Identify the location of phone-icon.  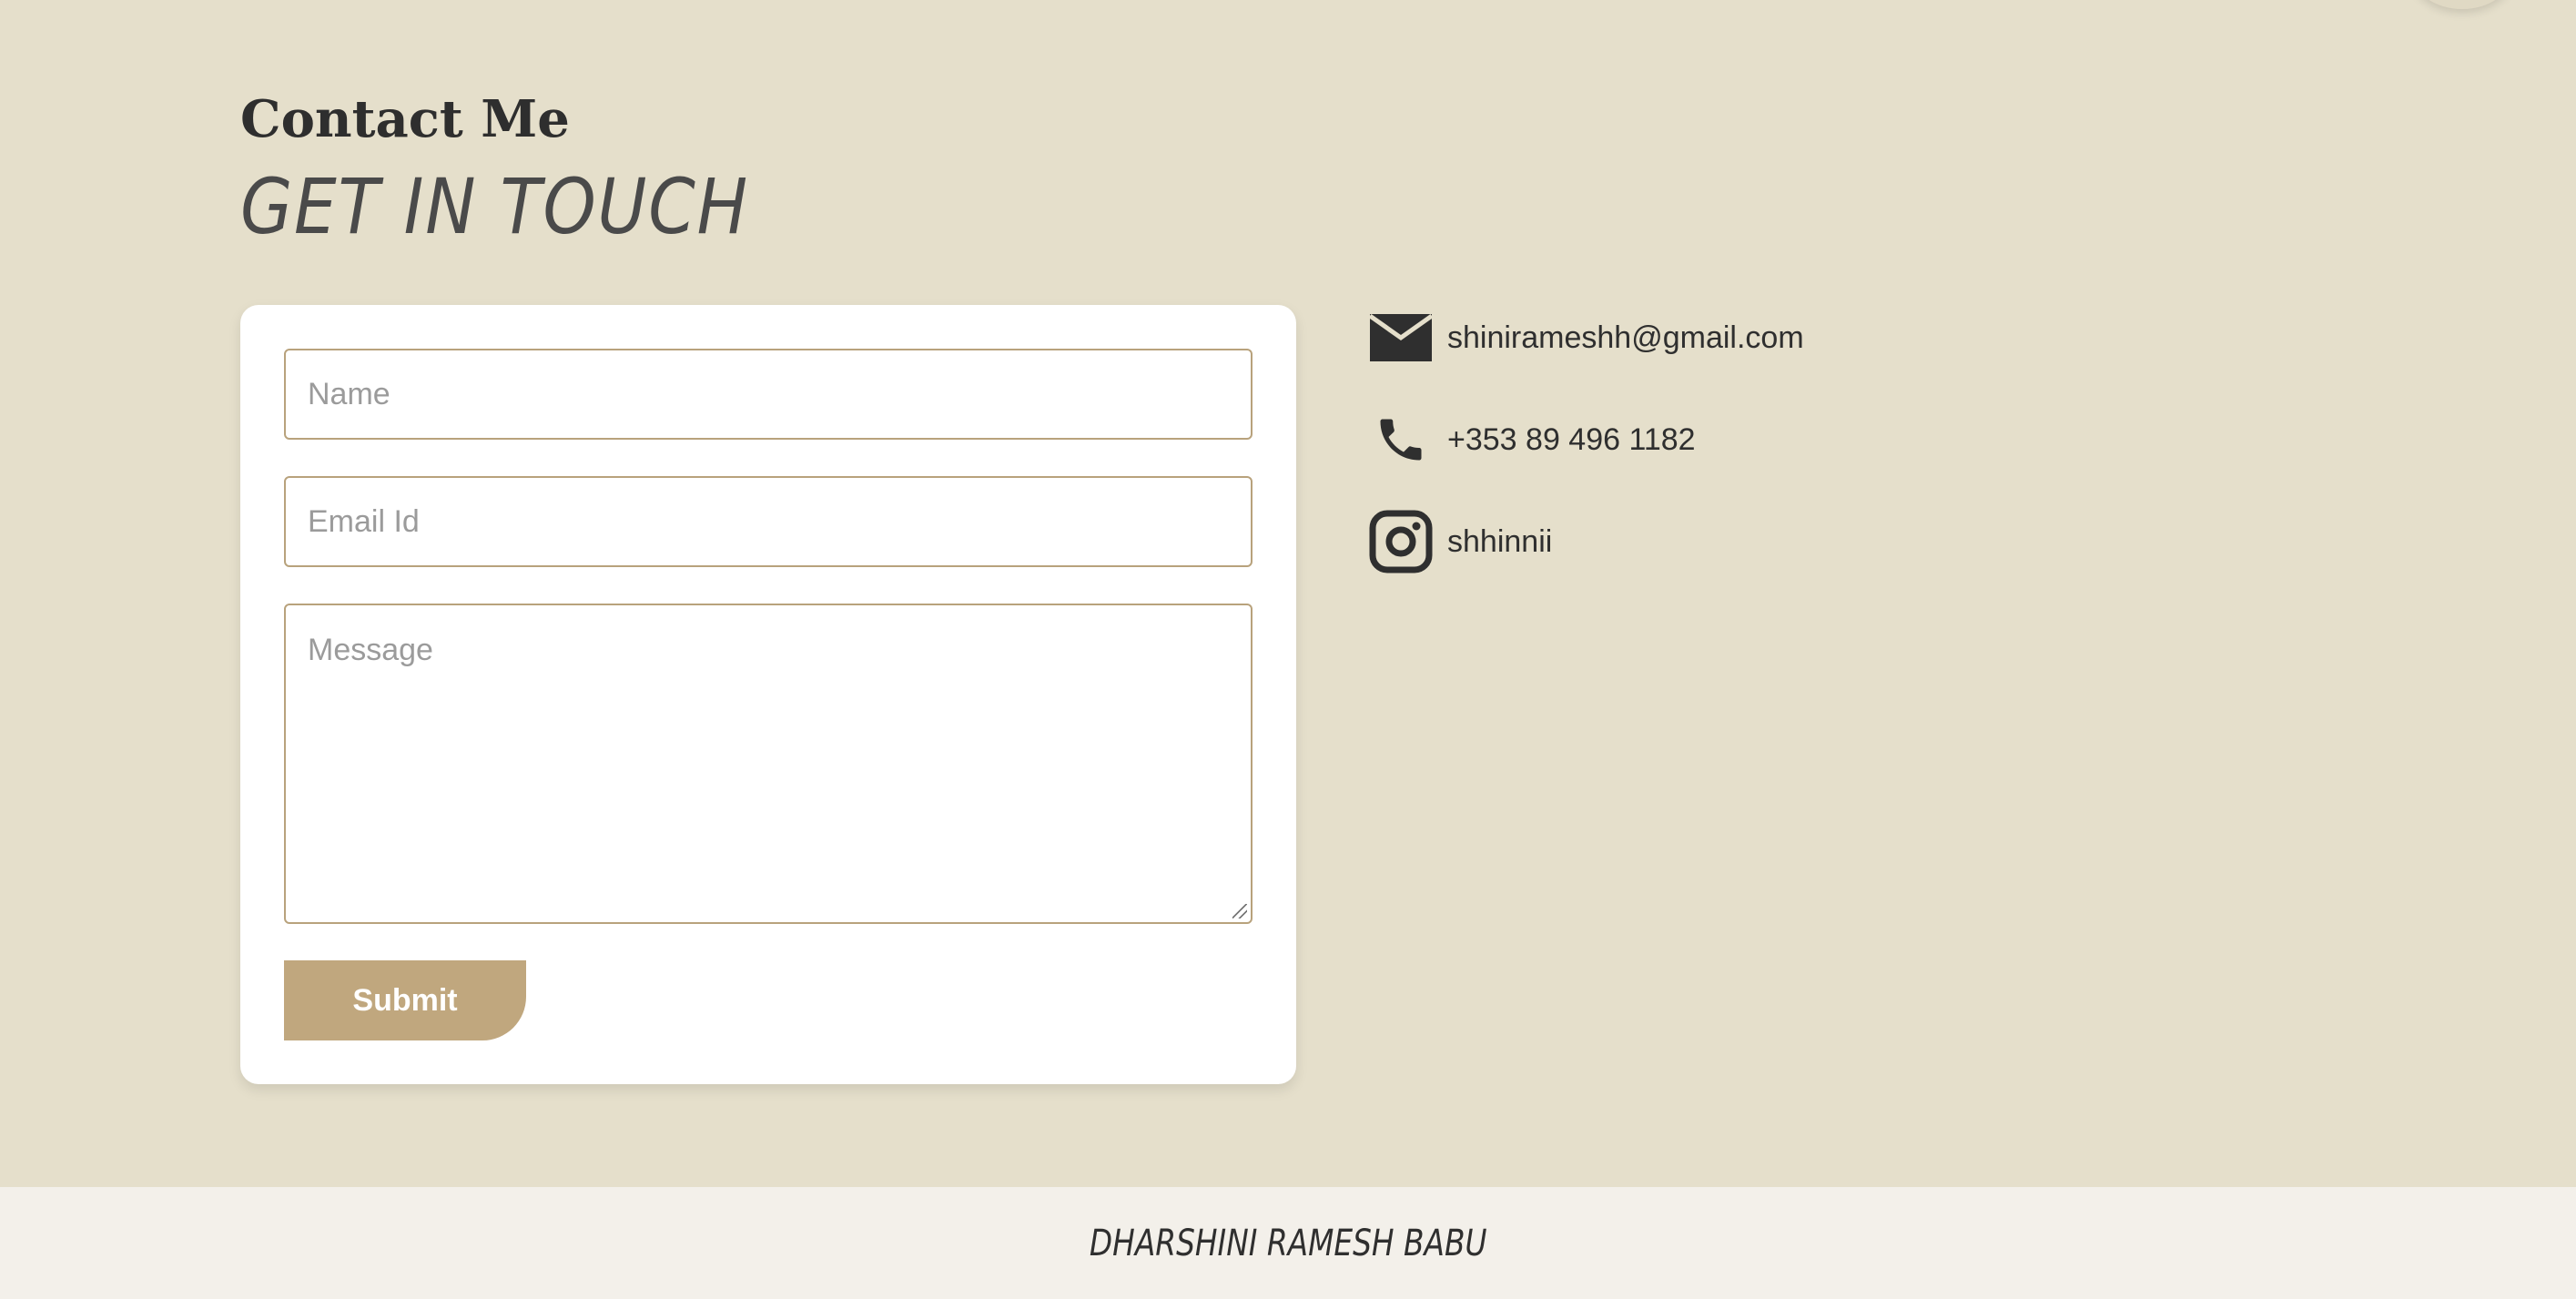
(1401, 440).